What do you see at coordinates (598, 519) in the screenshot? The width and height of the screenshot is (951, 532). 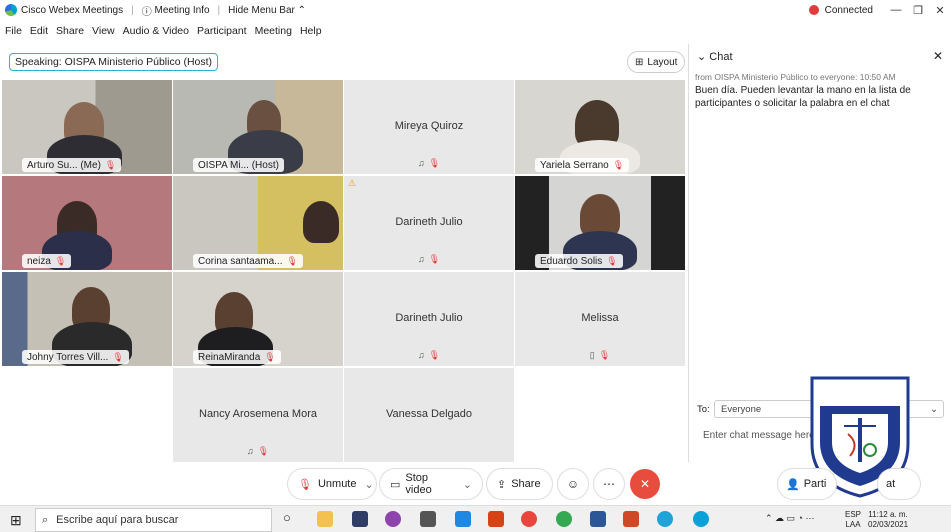 I see `word-icon` at bounding box center [598, 519].